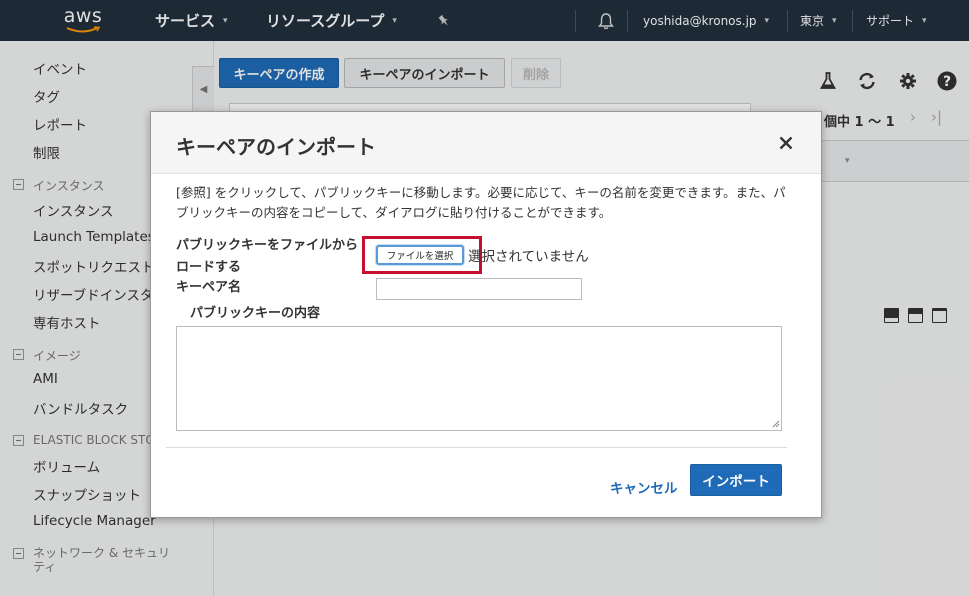  What do you see at coordinates (479, 289) in the screenshot?
I see `keypair-name-input` at bounding box center [479, 289].